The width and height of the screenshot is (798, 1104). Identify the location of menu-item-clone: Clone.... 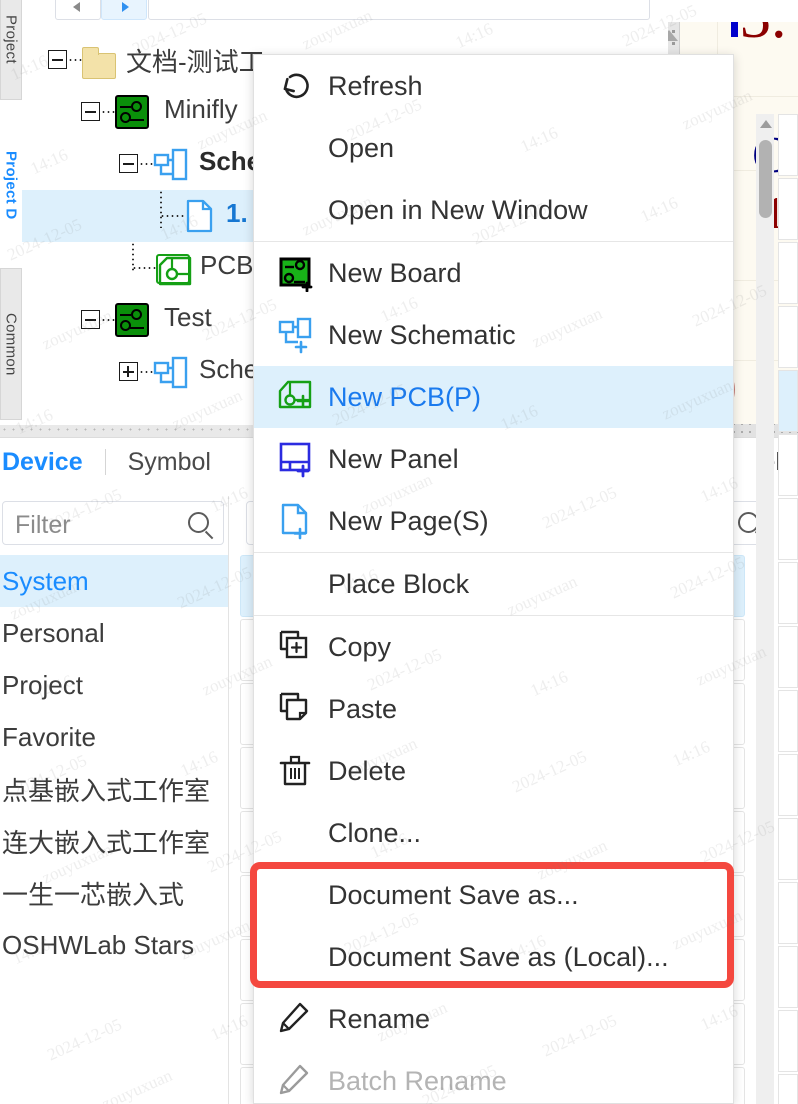
(493, 833).